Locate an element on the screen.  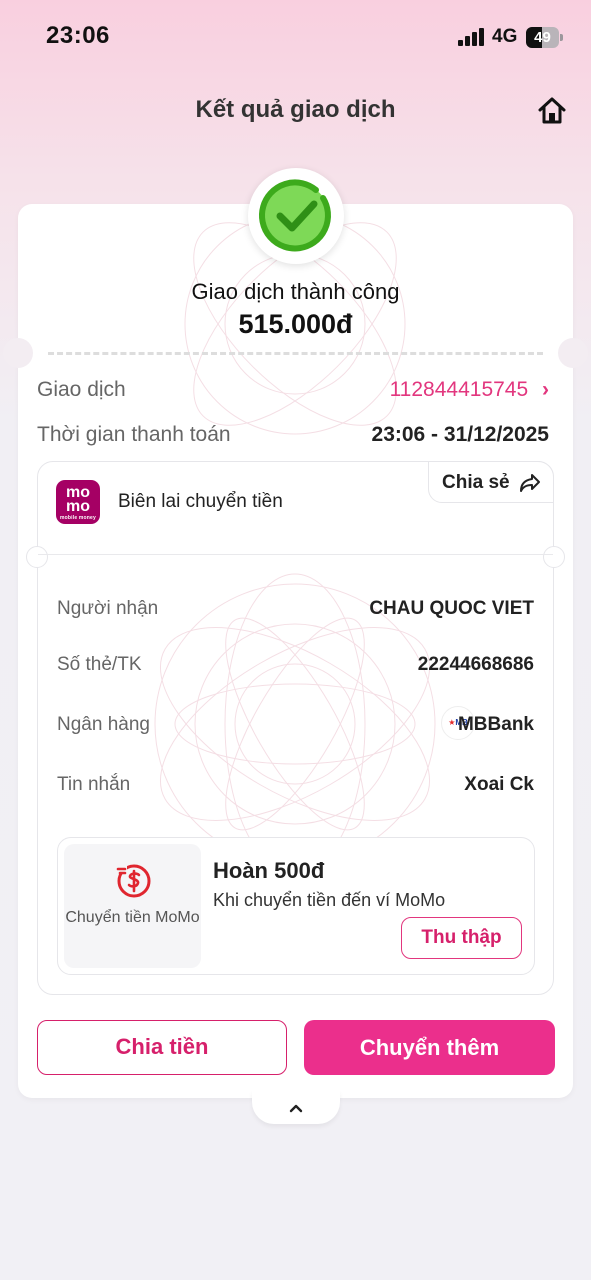
promo-subtitle: Khi chuyển tiền đến ví MoMo is located at coordinates (329, 900).